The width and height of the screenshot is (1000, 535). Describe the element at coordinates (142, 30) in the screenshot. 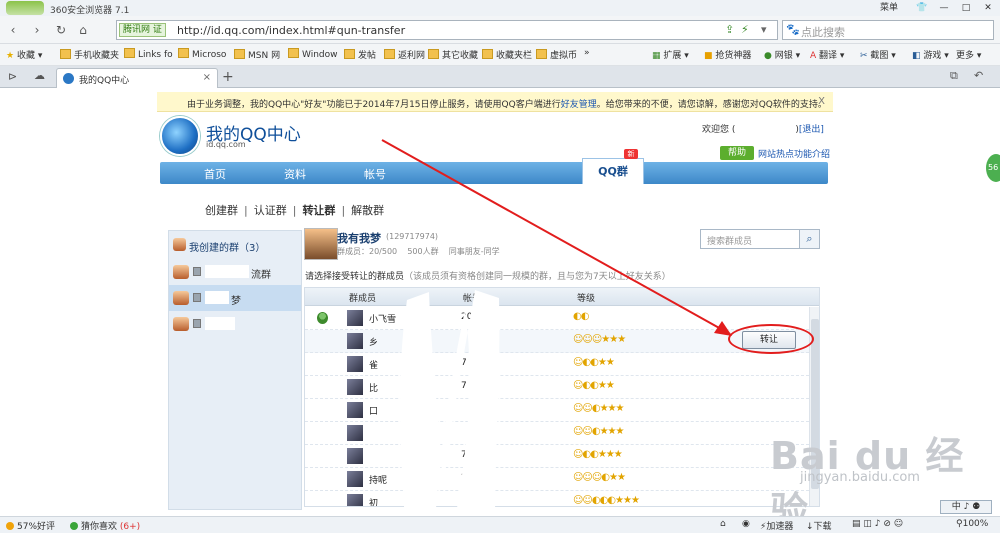

I see `provider-badge: 腾讯网 证` at that location.